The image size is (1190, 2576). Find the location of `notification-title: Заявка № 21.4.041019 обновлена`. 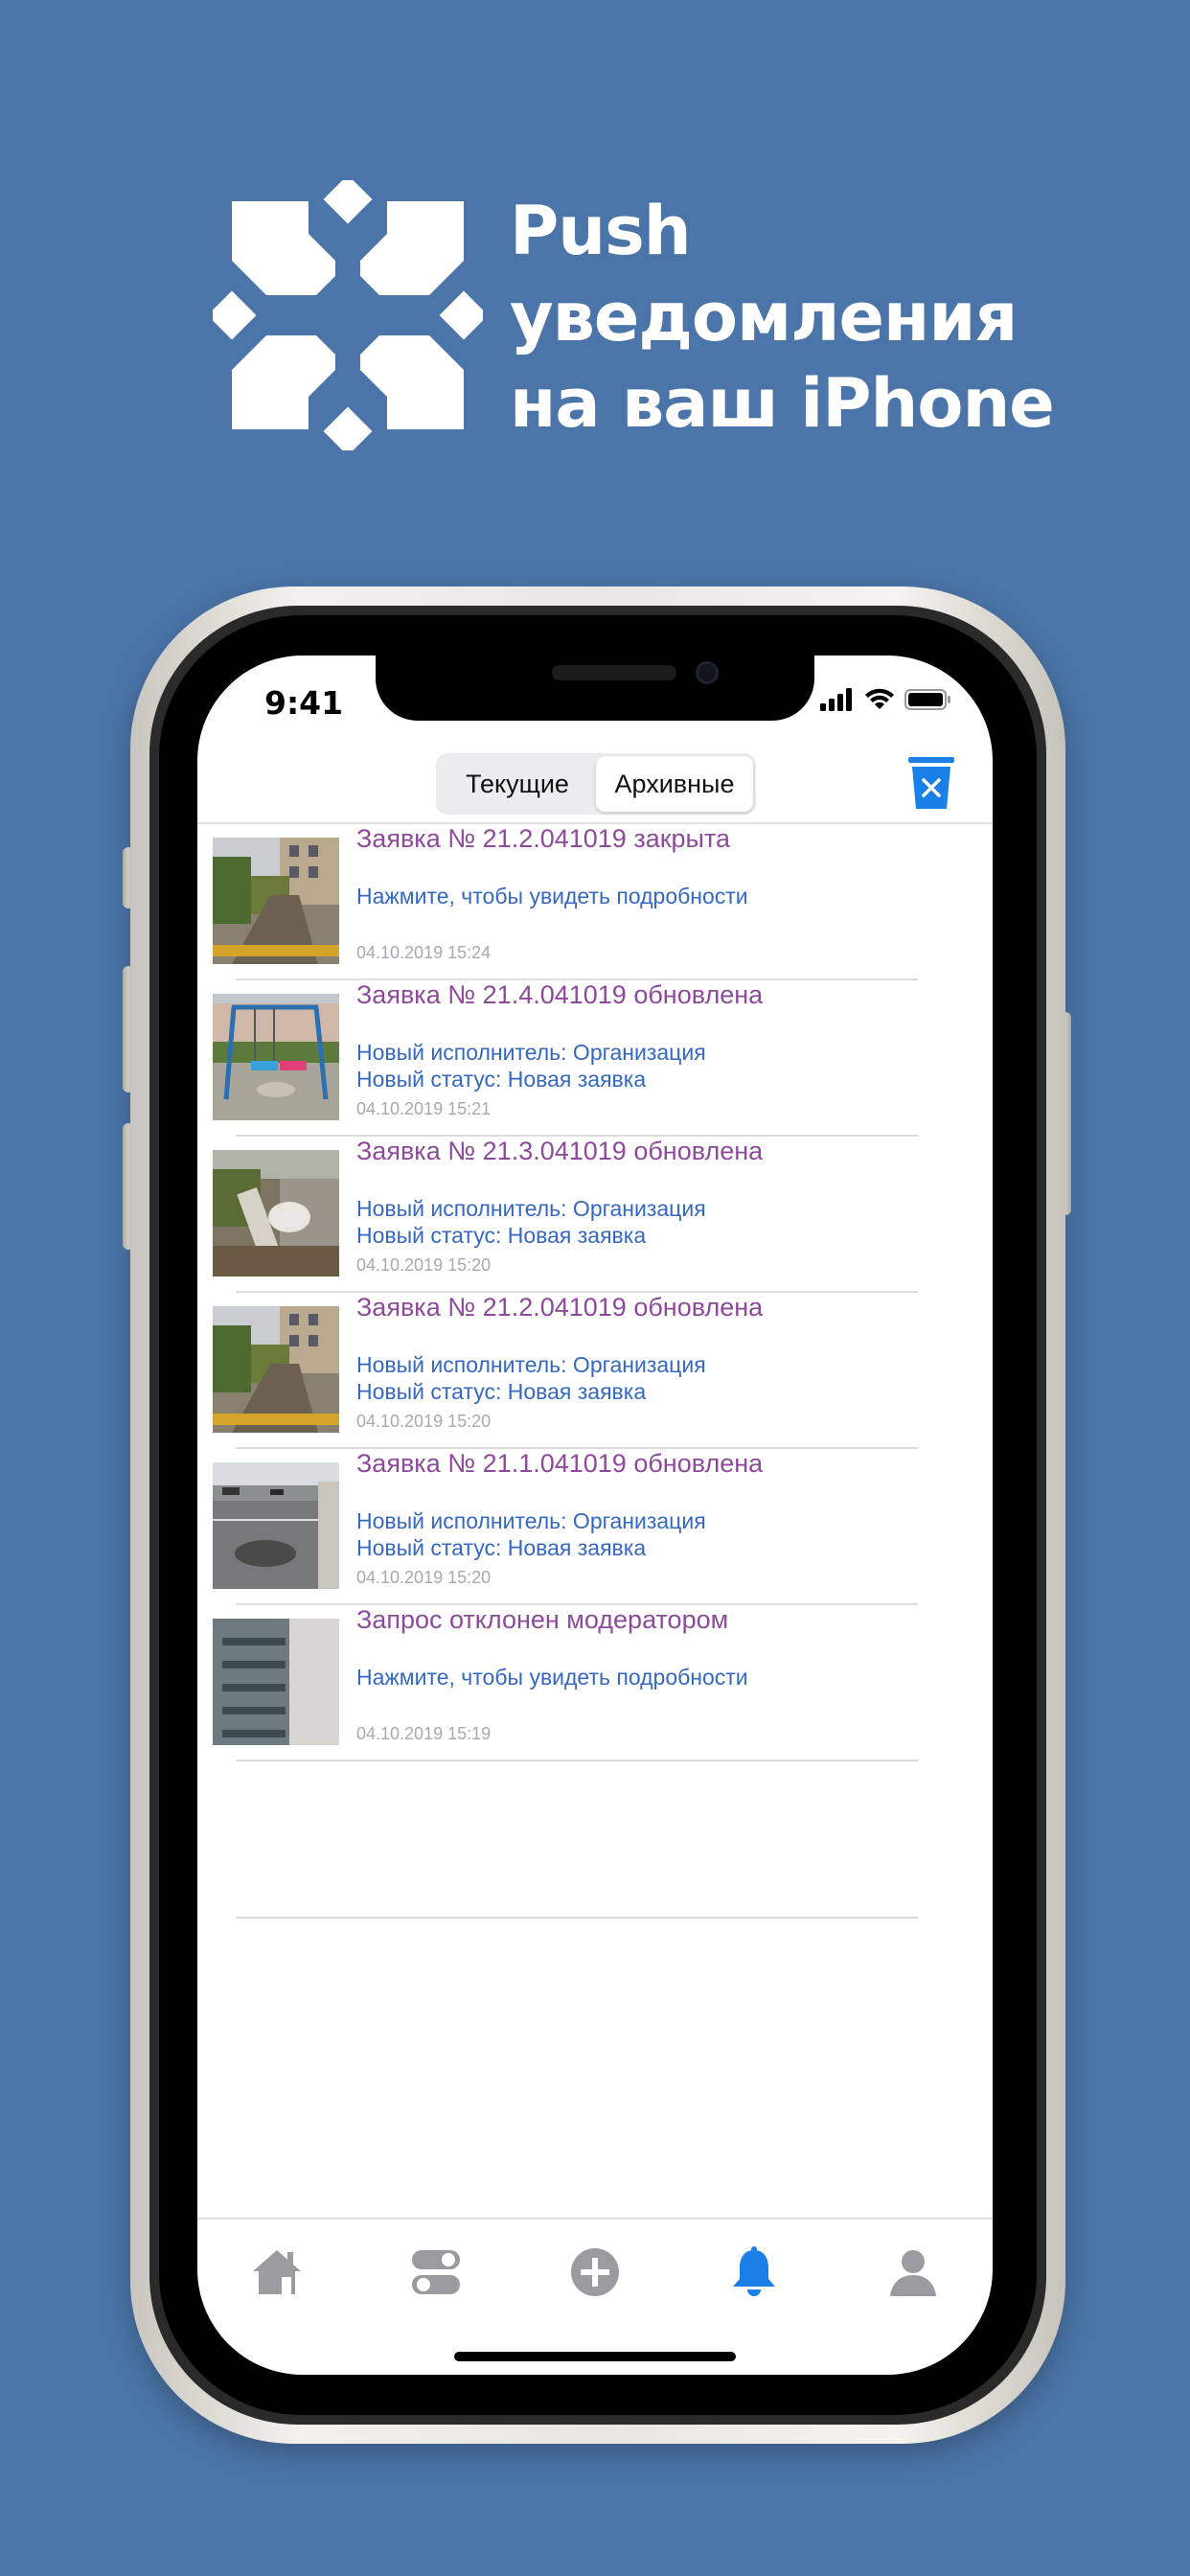

notification-title: Заявка № 21.4.041019 обновлена is located at coordinates (560, 994).